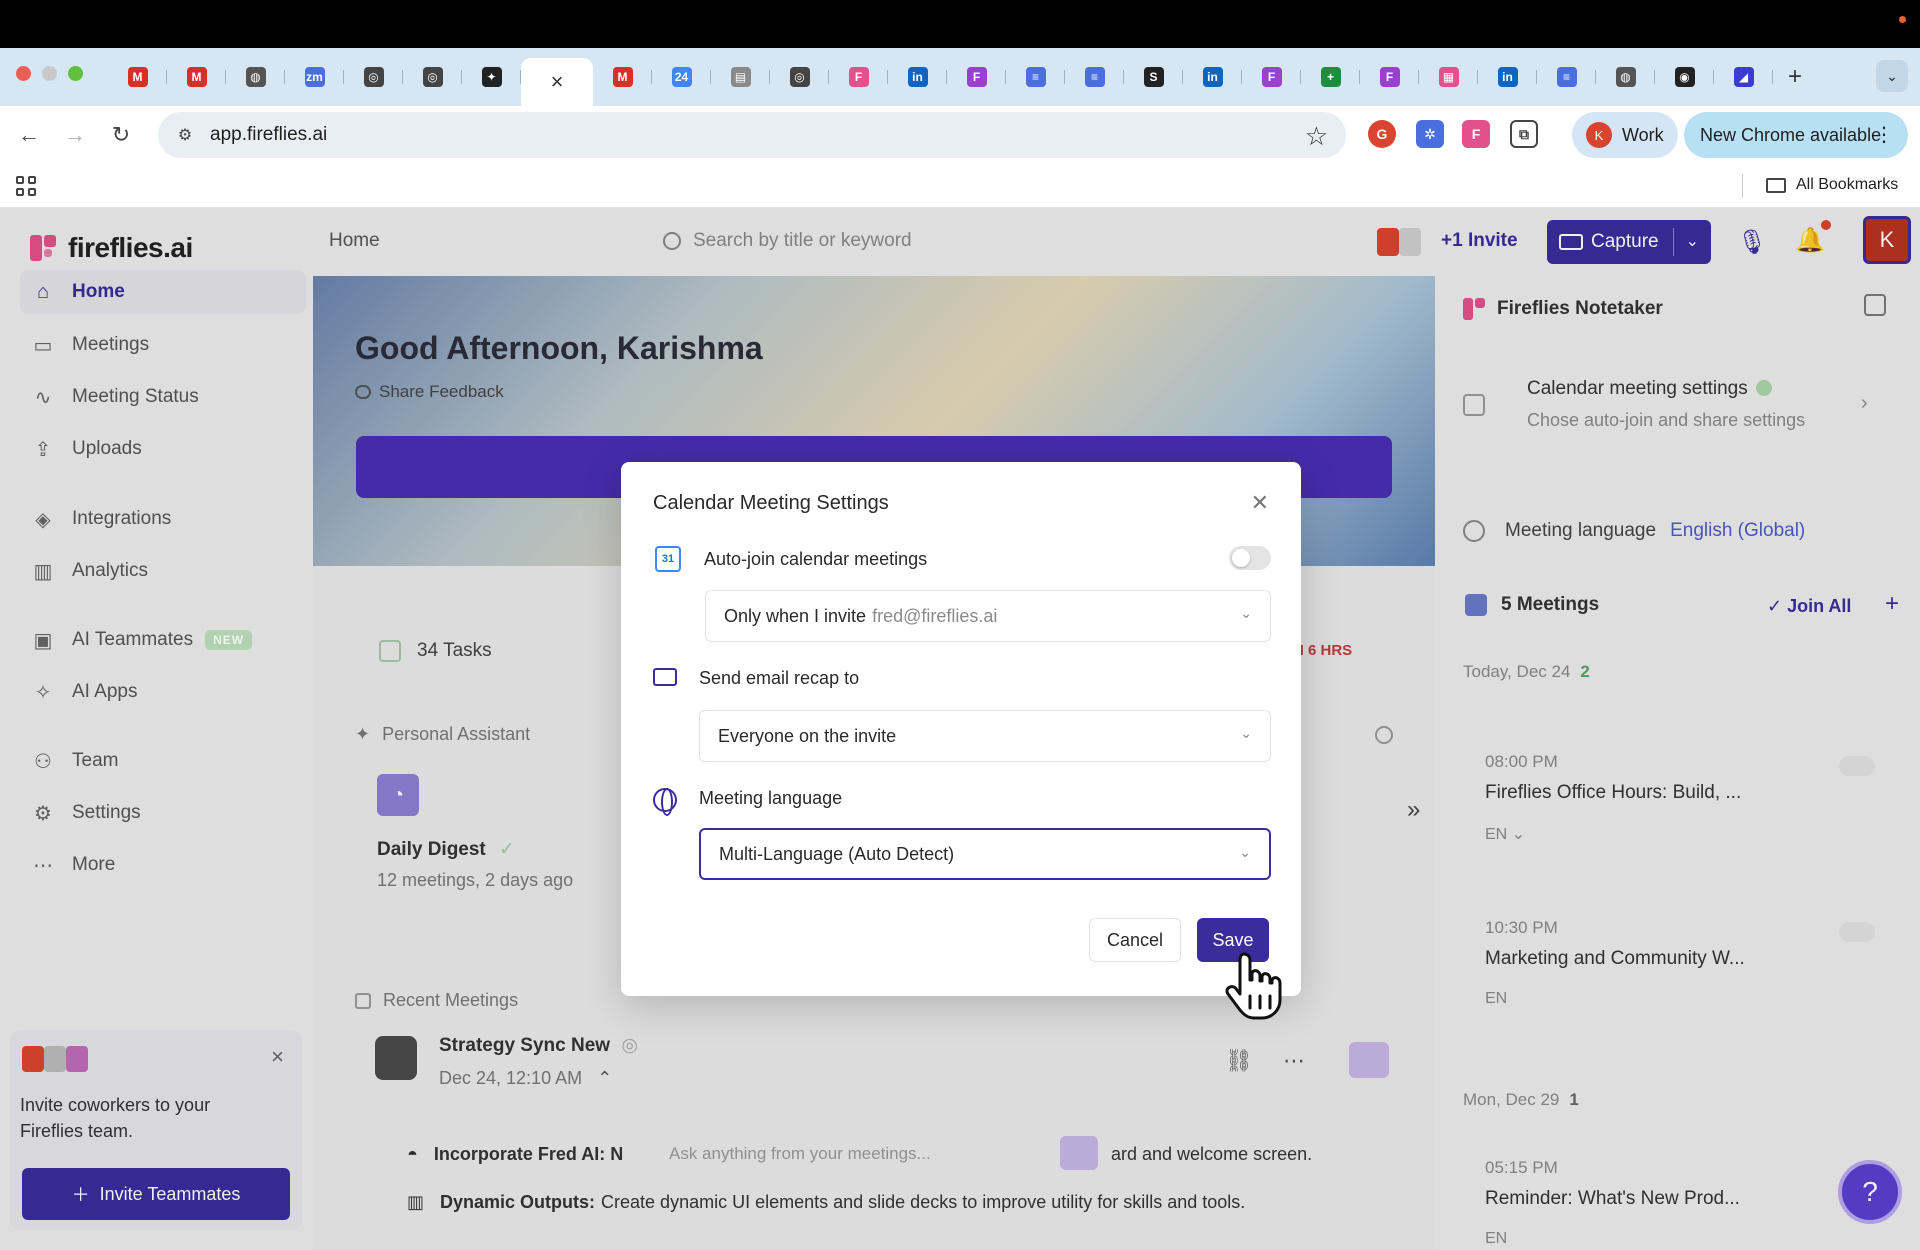 This screenshot has height=1250, width=1920. I want to click on window-minimize-icon, so click(49, 73).